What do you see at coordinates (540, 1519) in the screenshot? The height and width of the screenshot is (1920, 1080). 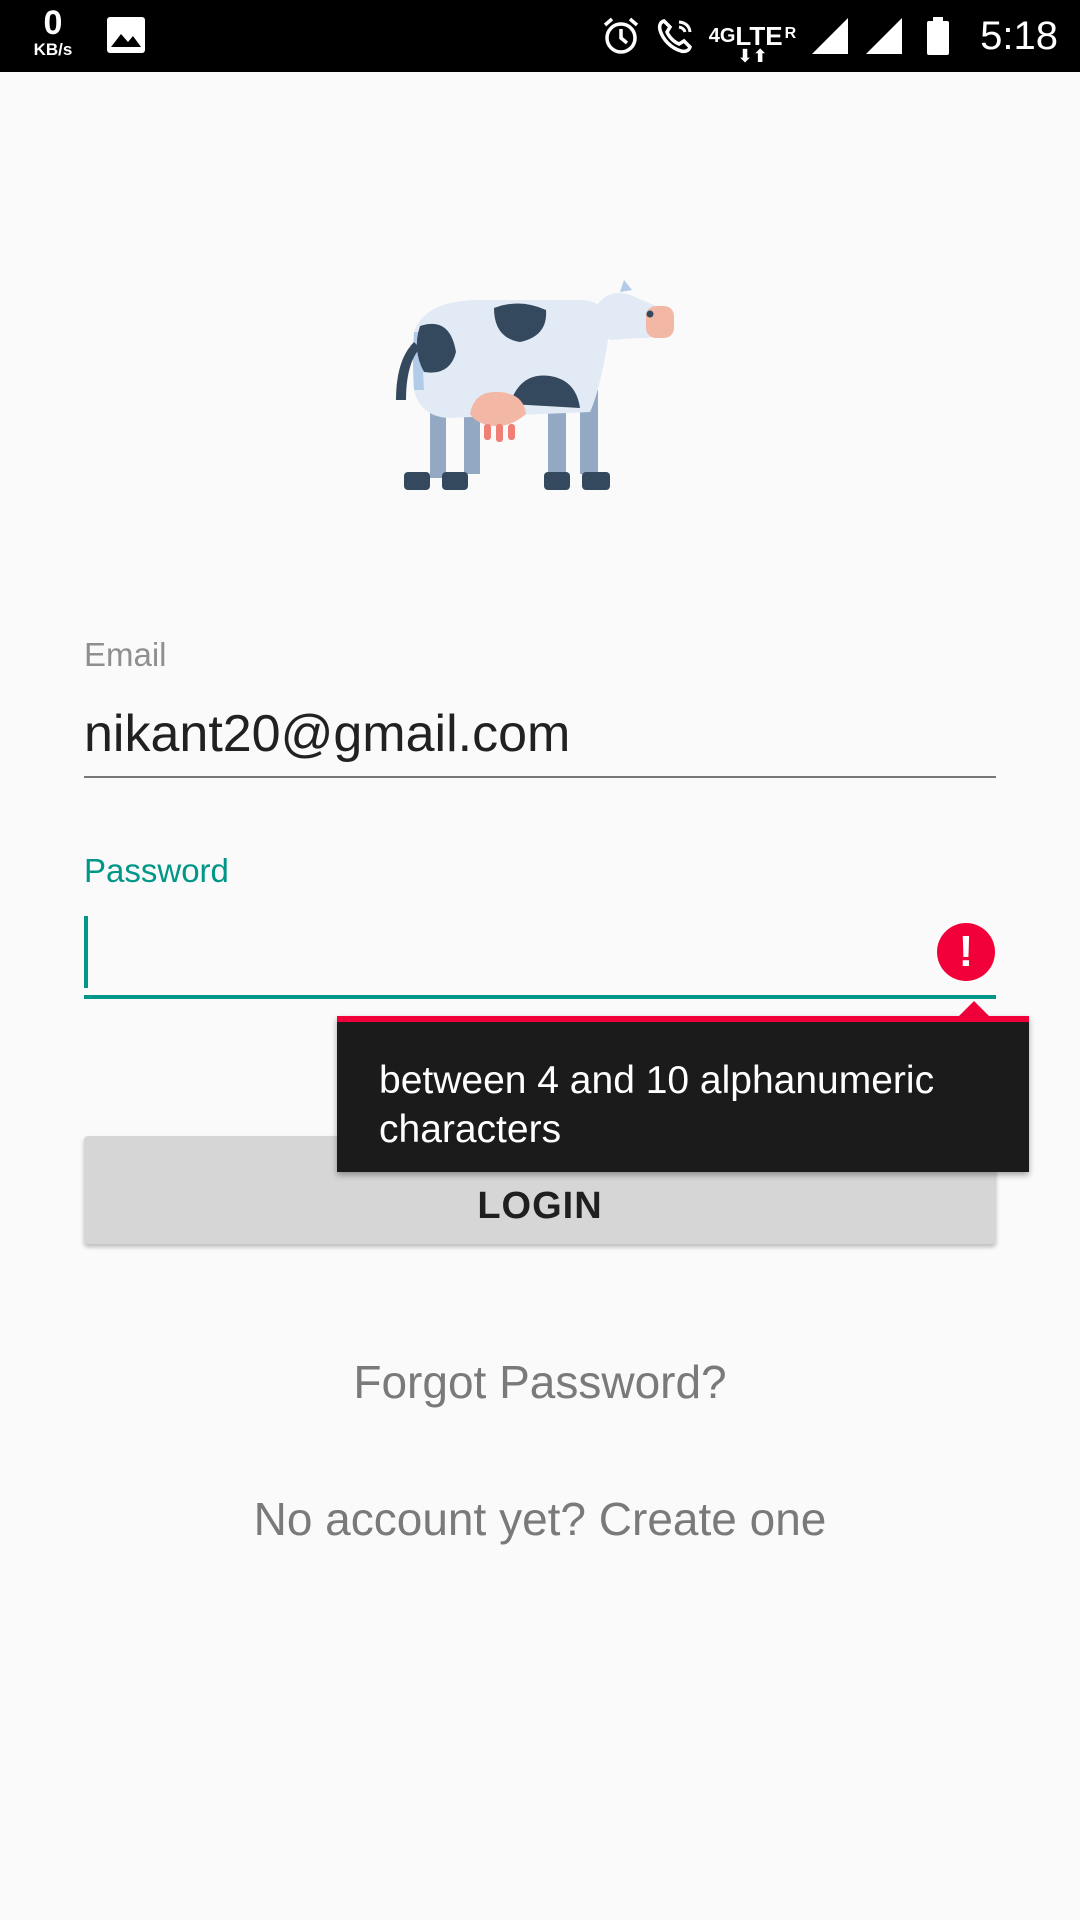 I see `create-account-link: No account yet? Create one` at bounding box center [540, 1519].